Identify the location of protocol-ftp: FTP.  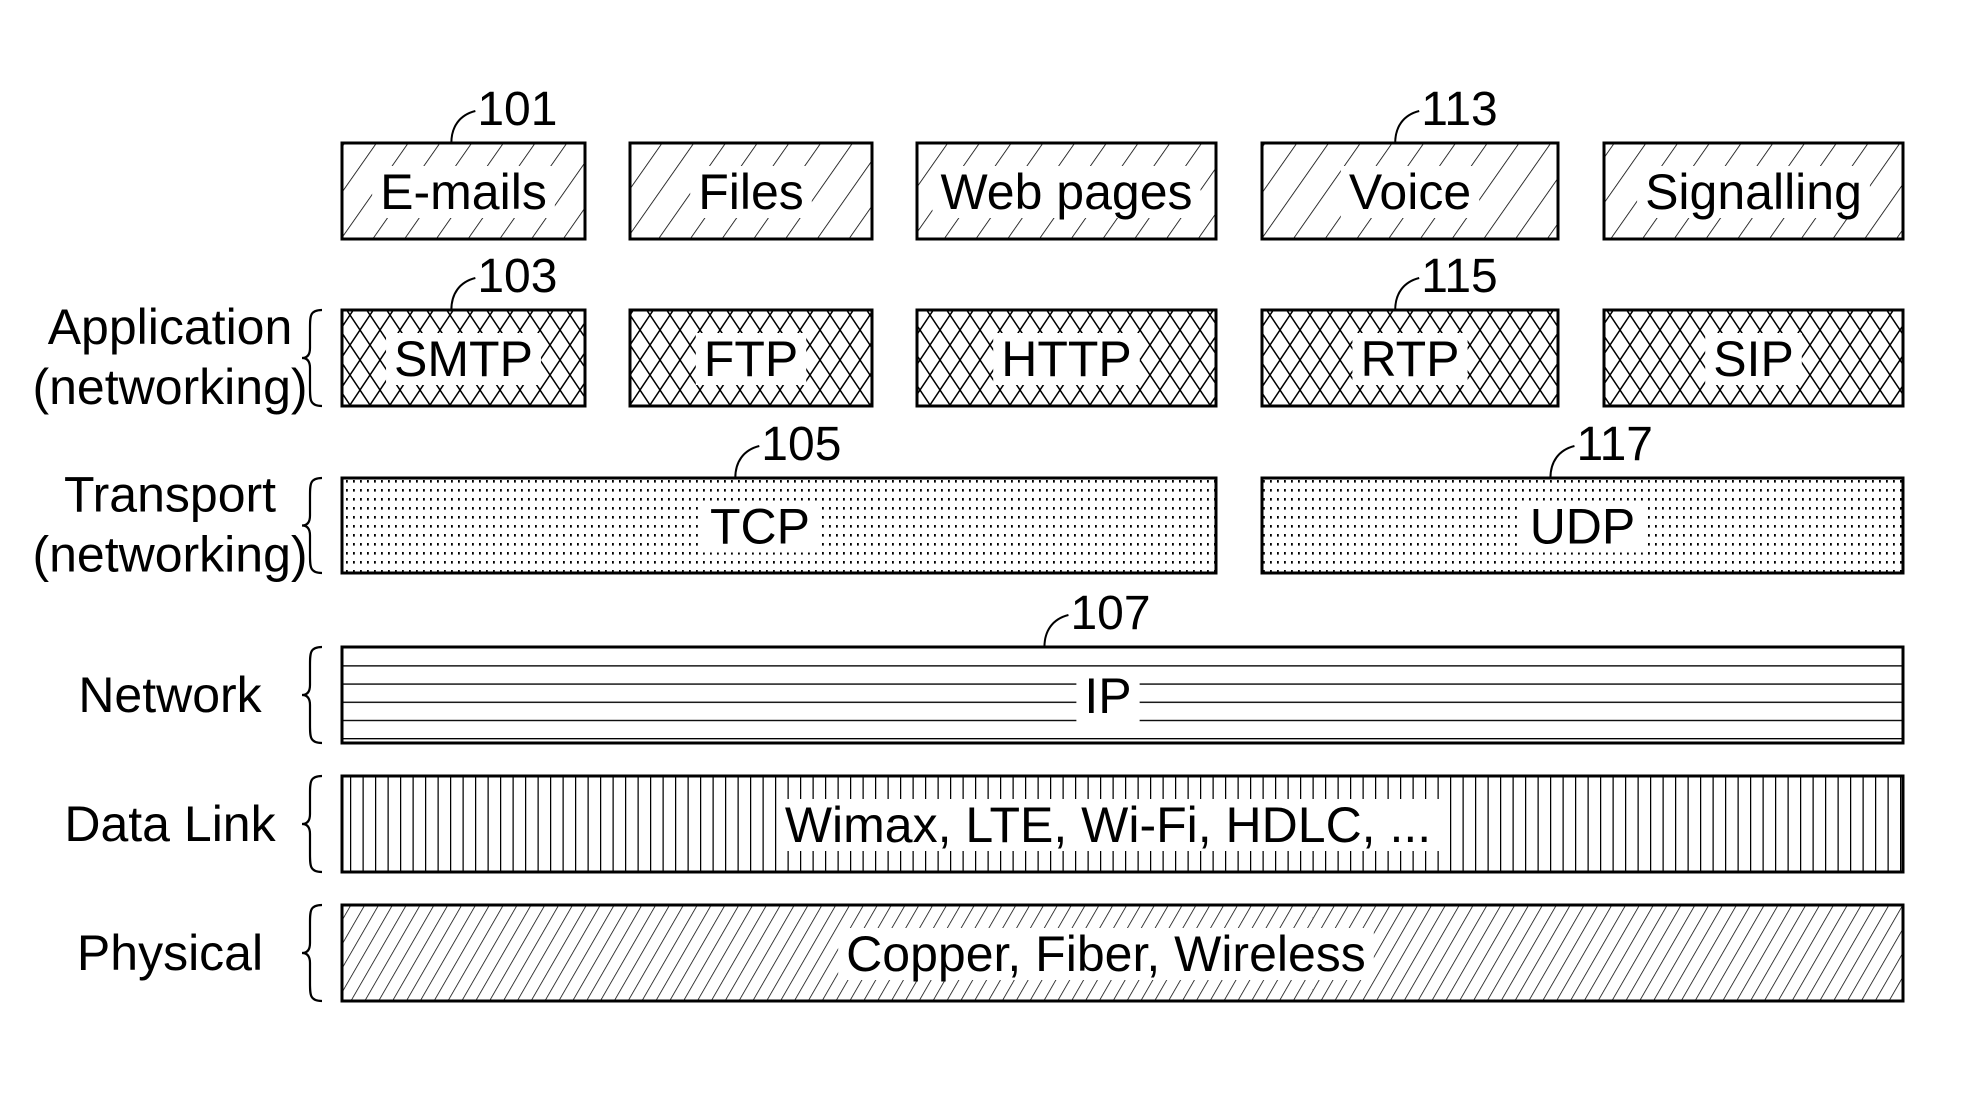
(751, 358).